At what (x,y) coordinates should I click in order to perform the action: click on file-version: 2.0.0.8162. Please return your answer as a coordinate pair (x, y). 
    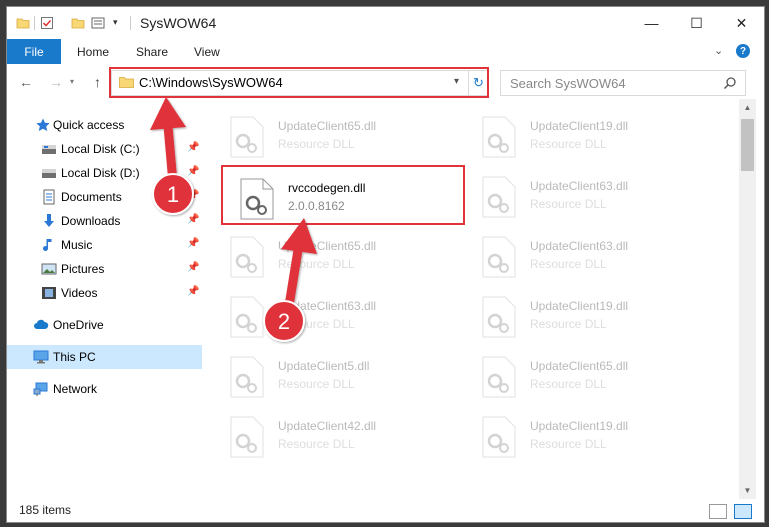
    Looking at the image, I should click on (316, 206).